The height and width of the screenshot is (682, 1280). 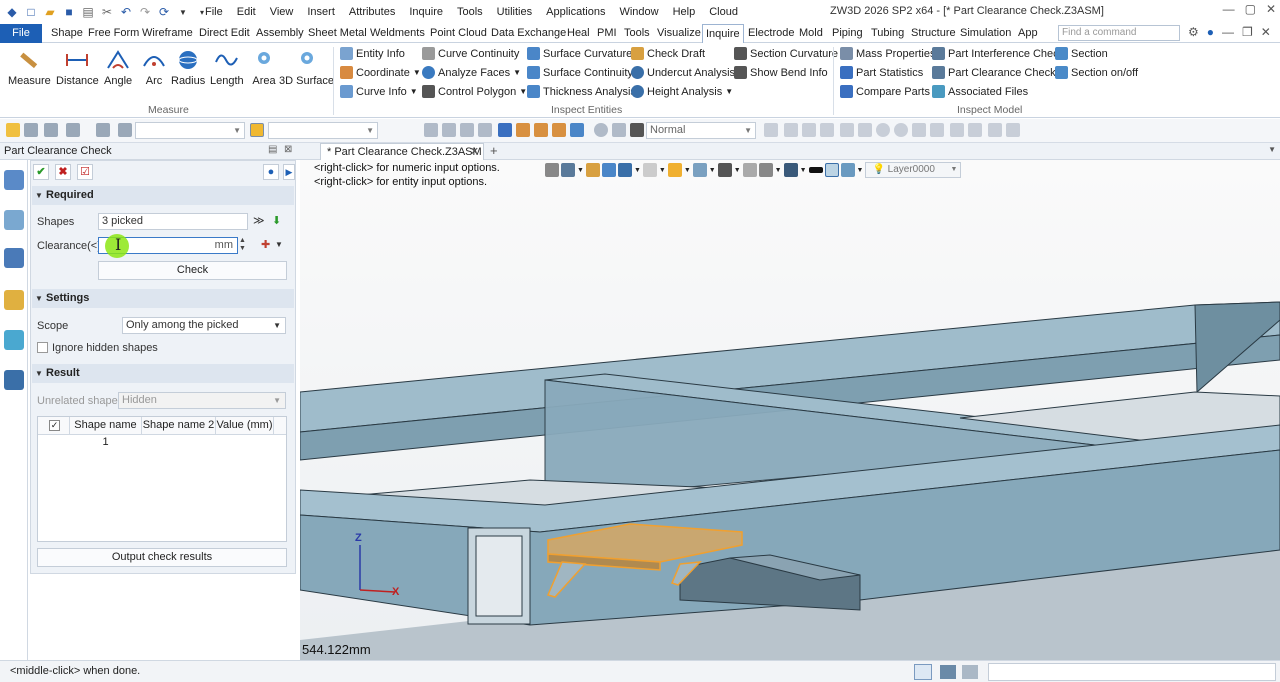 I want to click on close-icon: ✕, so click(x=1271, y=9).